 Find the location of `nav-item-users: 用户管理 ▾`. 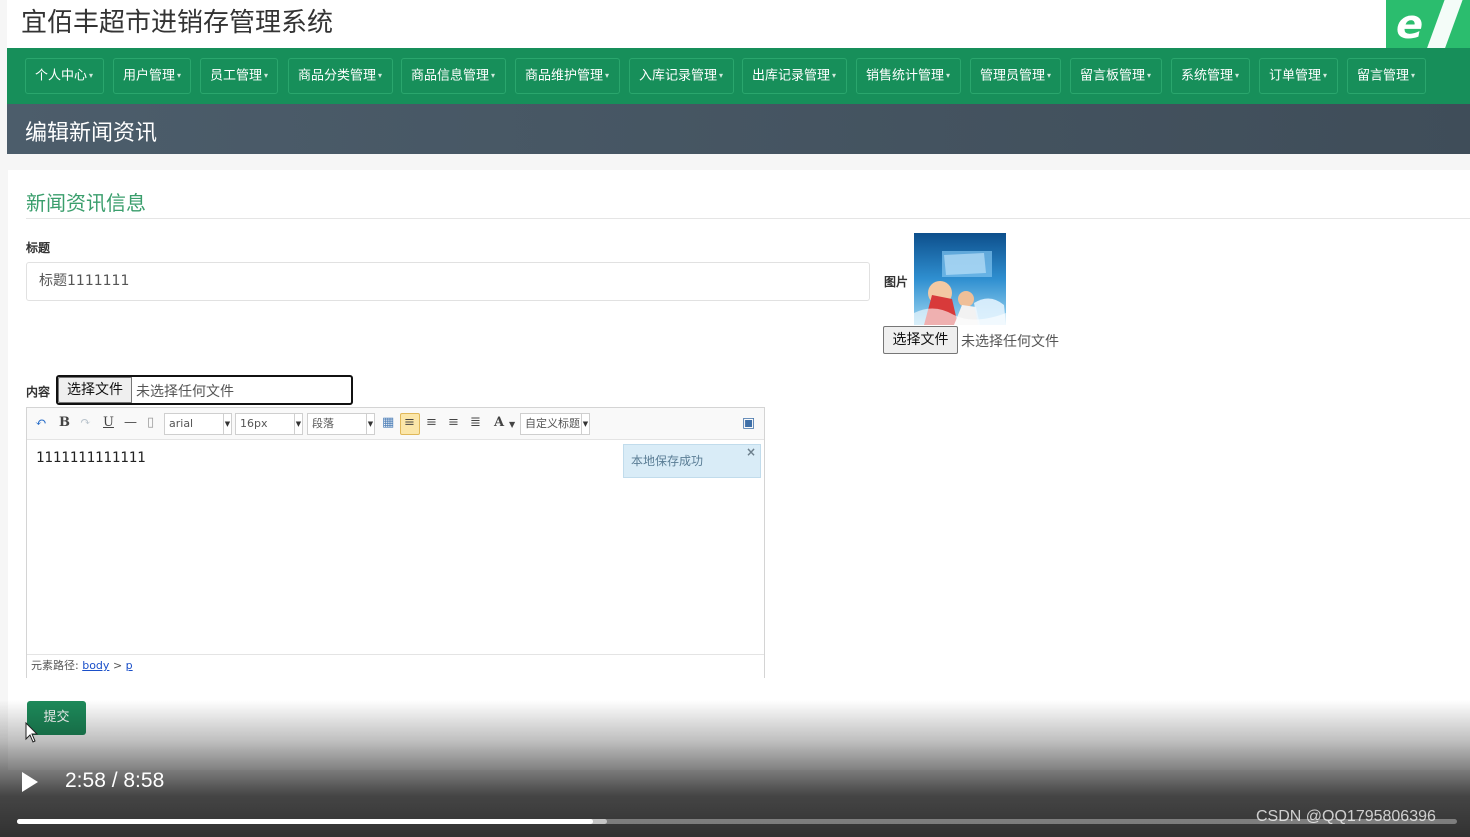

nav-item-users: 用户管理 ▾ is located at coordinates (152, 76).